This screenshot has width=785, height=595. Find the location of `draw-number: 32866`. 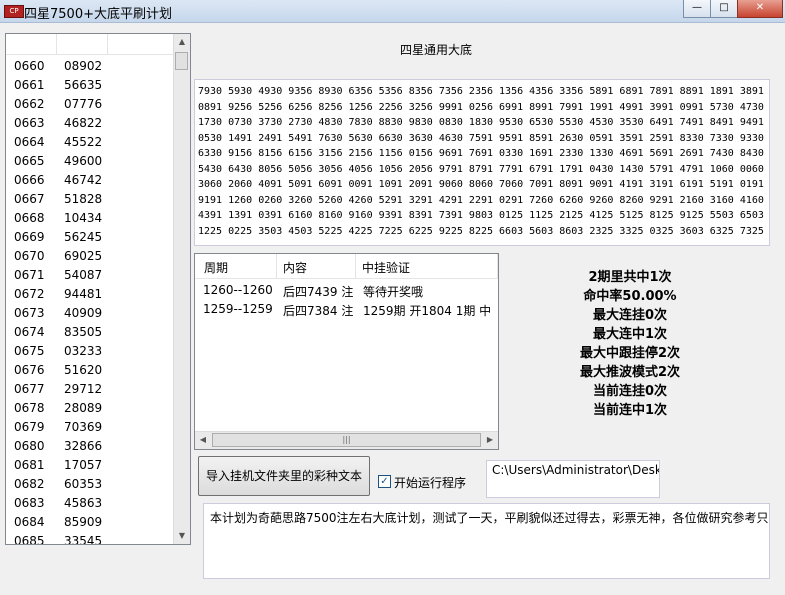

draw-number: 32866 is located at coordinates (83, 446).